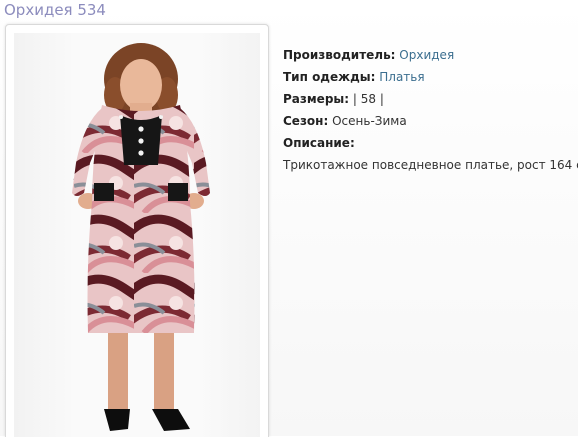 The width and height of the screenshot is (578, 437). I want to click on sizes-label: Размеры:, so click(316, 99).